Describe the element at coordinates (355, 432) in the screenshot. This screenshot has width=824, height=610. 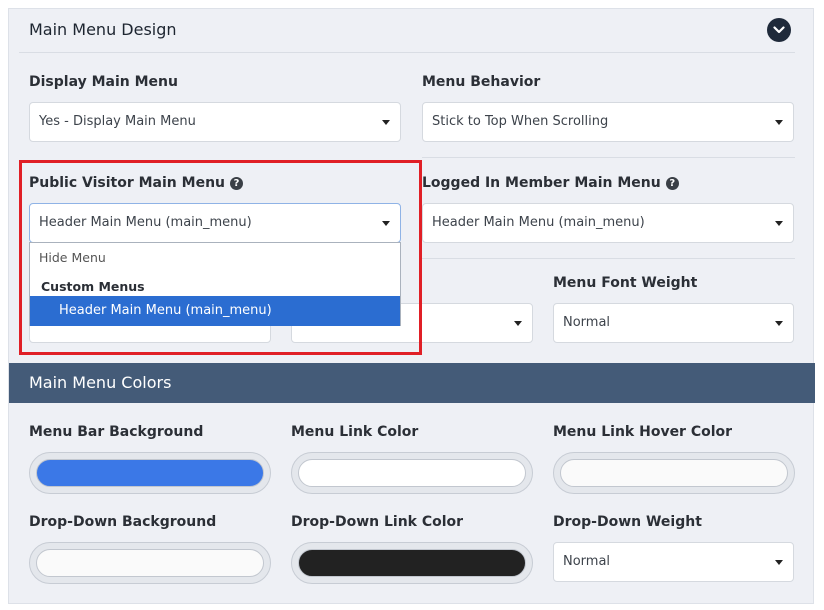
I see `menu-link-color-label: Menu Link Color` at that location.